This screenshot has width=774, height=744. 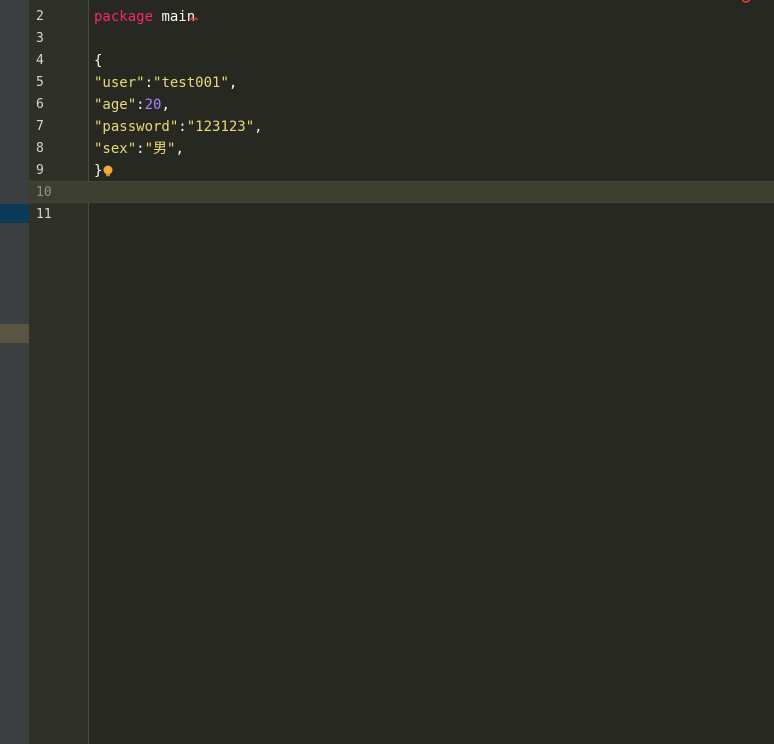 I want to click on line-number: 3, so click(x=40, y=38).